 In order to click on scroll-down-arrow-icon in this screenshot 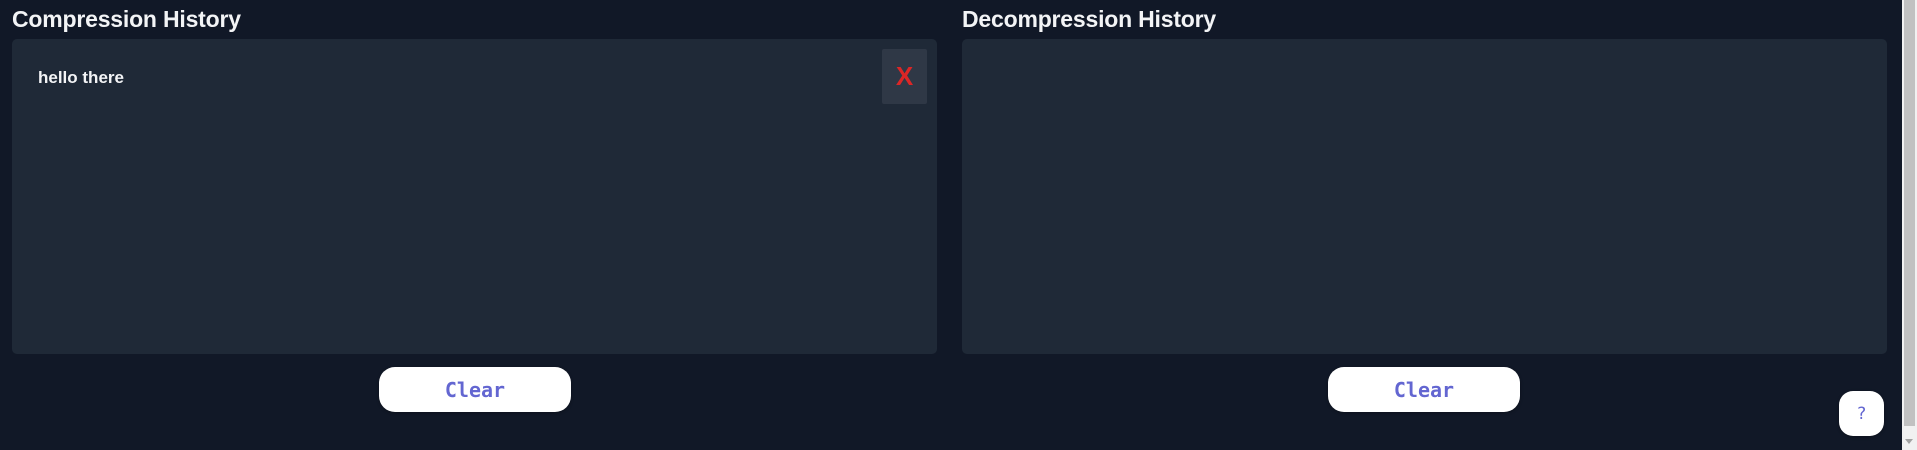, I will do `click(1909, 441)`.